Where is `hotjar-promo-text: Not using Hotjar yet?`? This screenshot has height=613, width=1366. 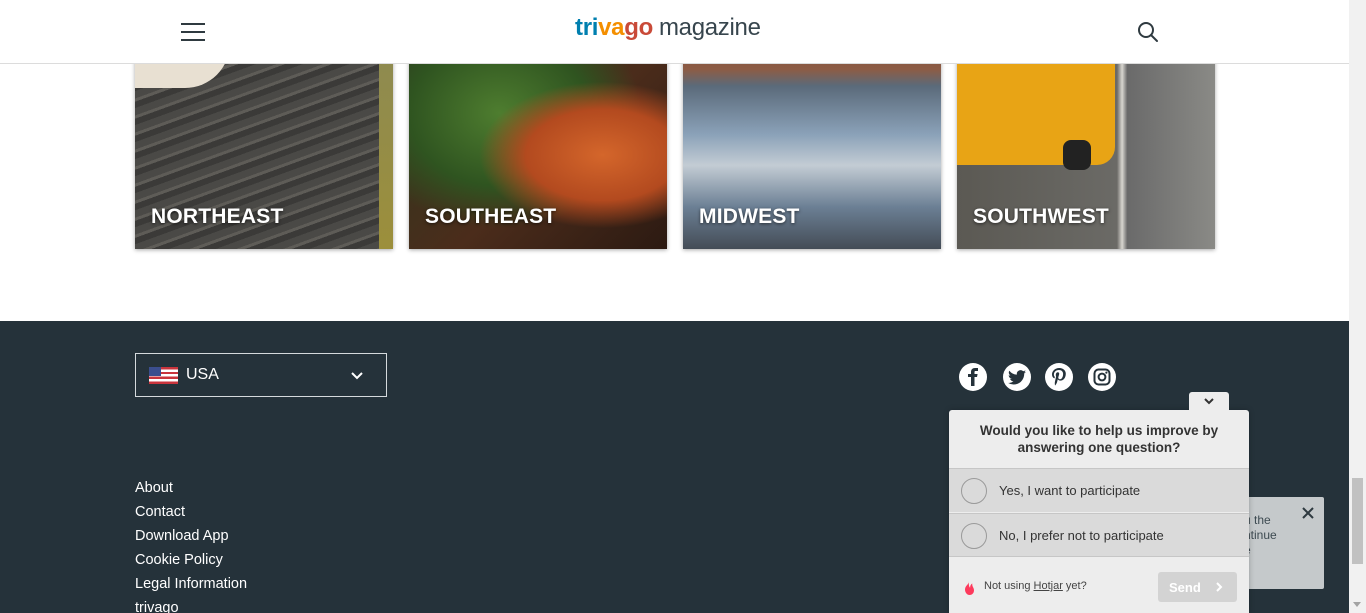 hotjar-promo-text: Not using Hotjar yet? is located at coordinates (1035, 586).